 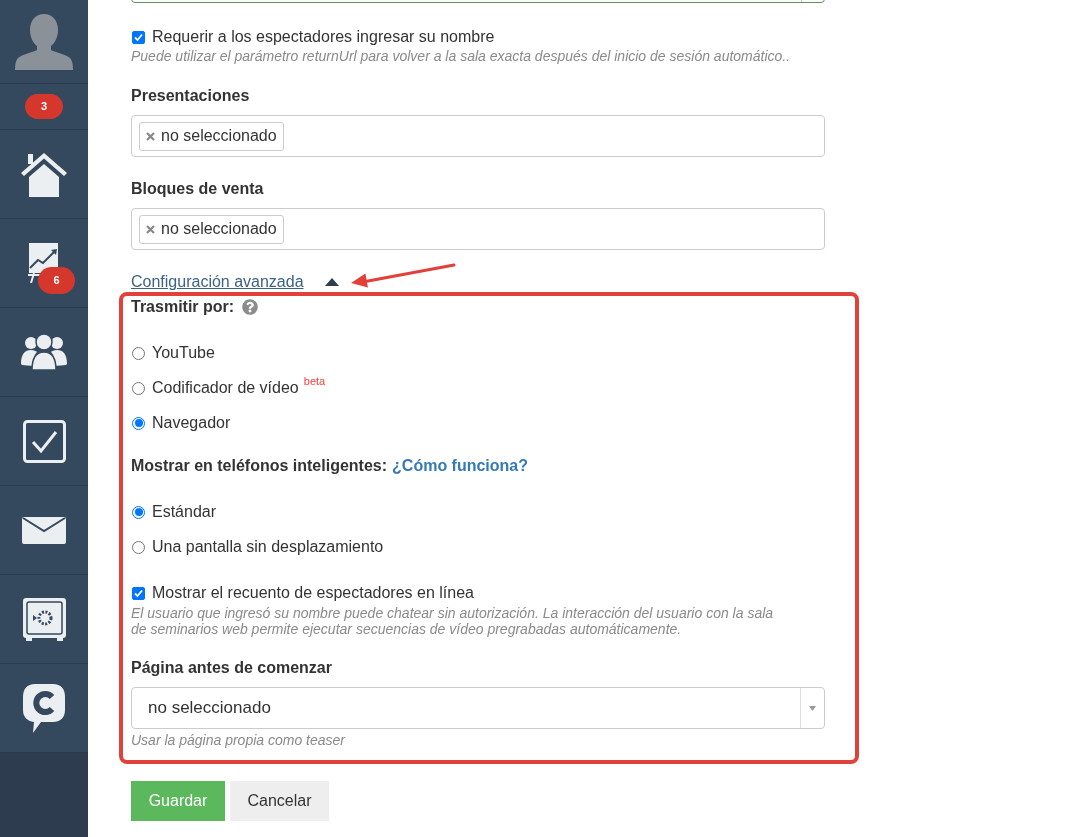 I want to click on caret-up-icon, so click(x=331, y=282).